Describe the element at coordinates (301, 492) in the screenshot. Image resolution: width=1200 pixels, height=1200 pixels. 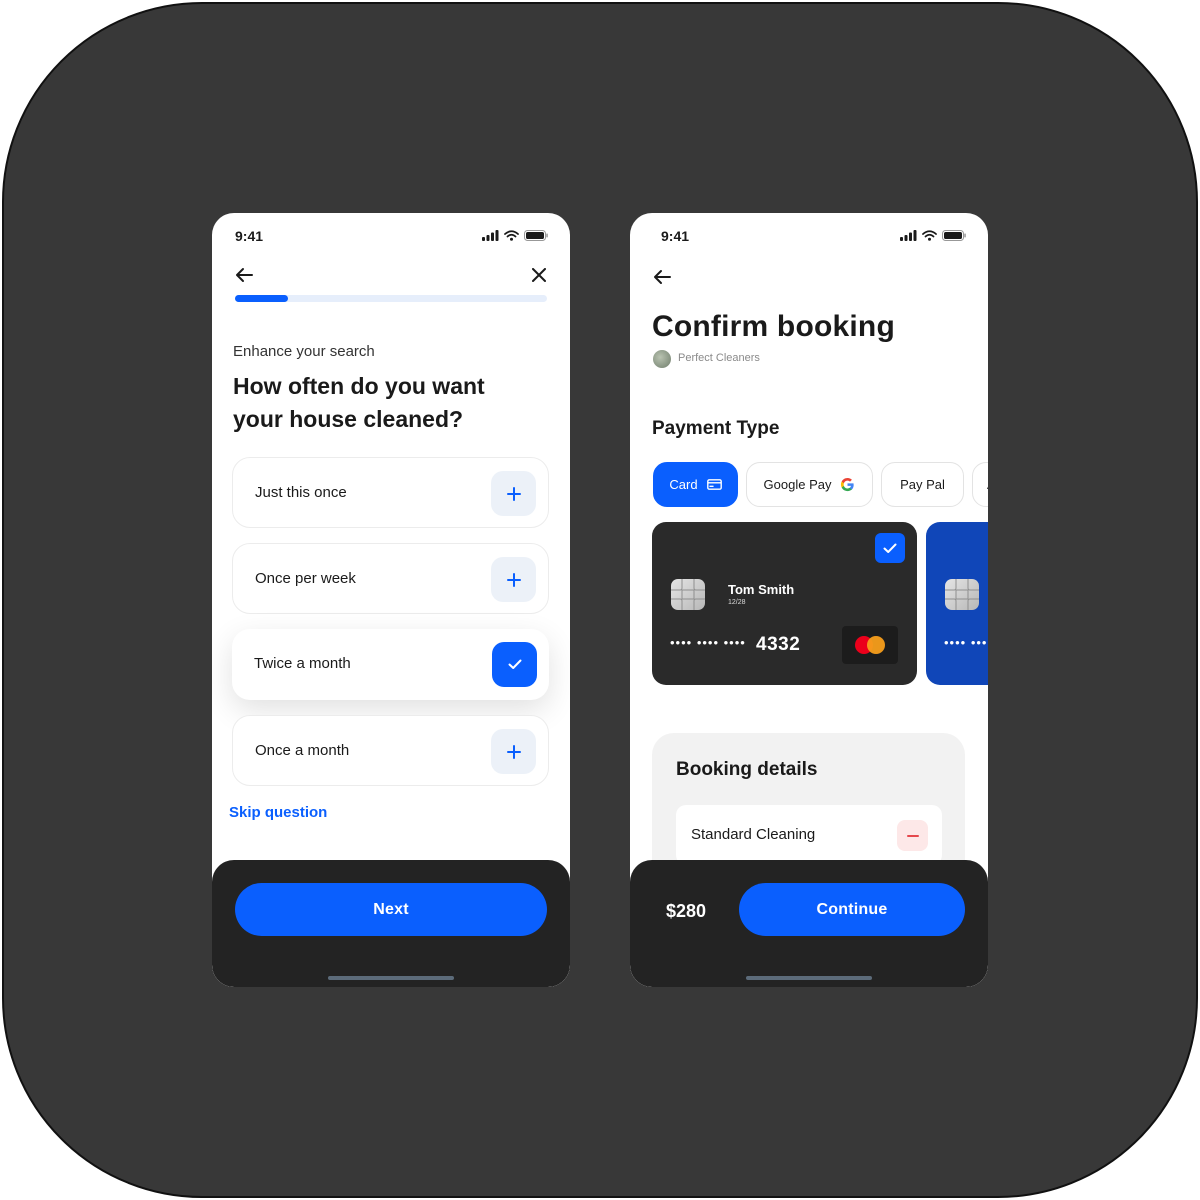
I see `option-label: Just this once` at that location.